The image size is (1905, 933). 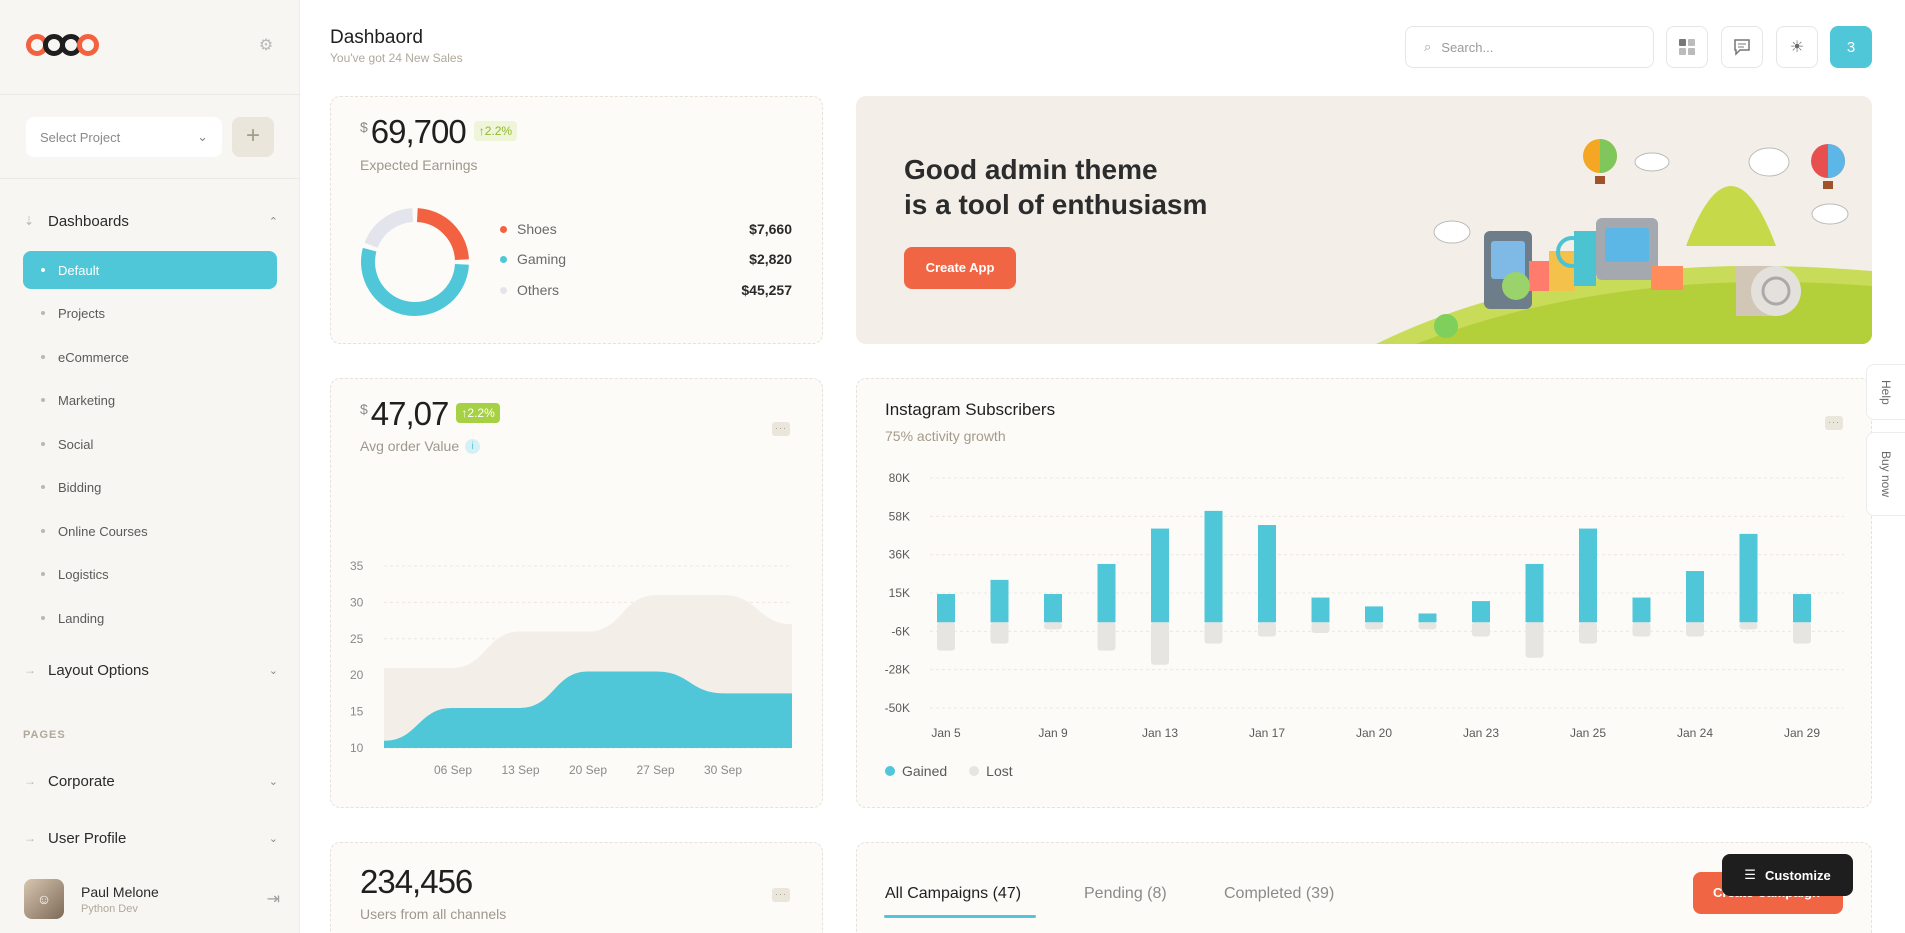 I want to click on x-tick-label: Jan 9, so click(x=1053, y=733).